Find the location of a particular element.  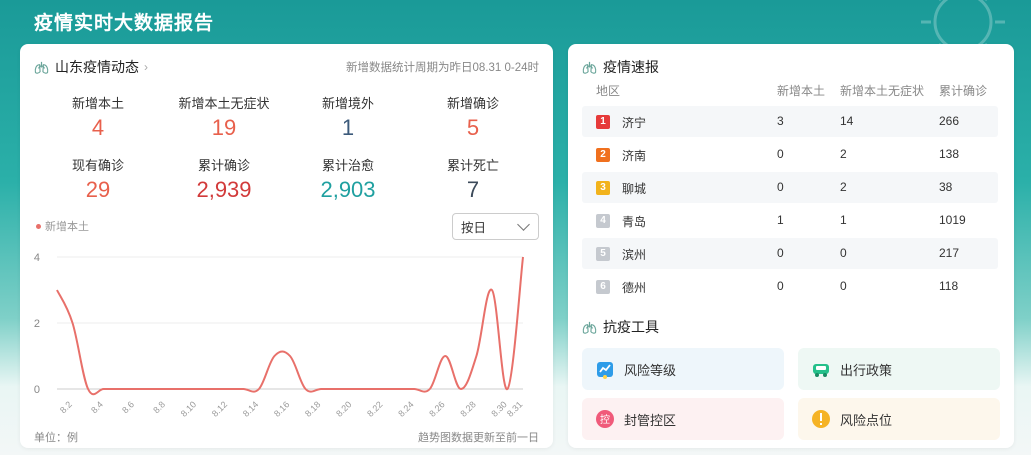

stat-value: 2,939 is located at coordinates (224, 189).